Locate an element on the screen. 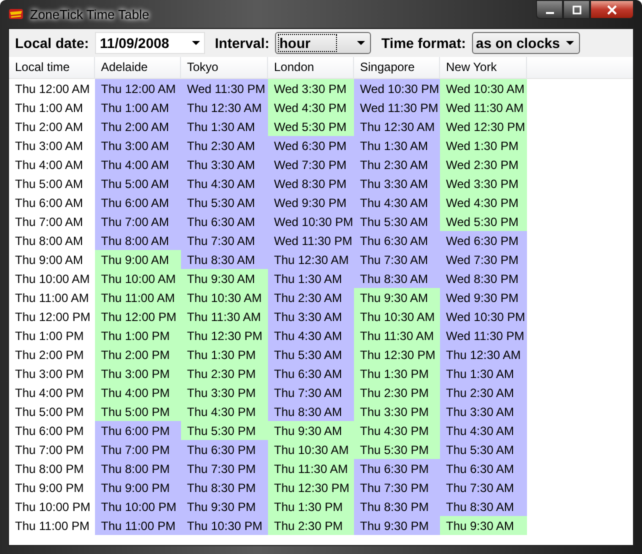  table-cell: Thu 8:00 PM is located at coordinates (138, 468).